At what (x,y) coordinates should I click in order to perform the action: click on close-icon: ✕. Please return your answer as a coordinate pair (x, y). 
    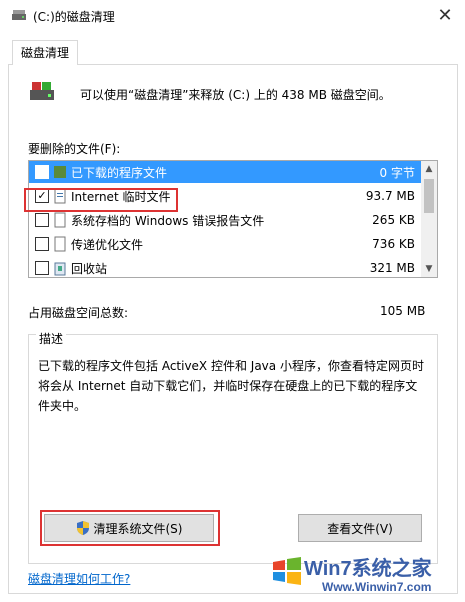
    Looking at the image, I should click on (445, 15).